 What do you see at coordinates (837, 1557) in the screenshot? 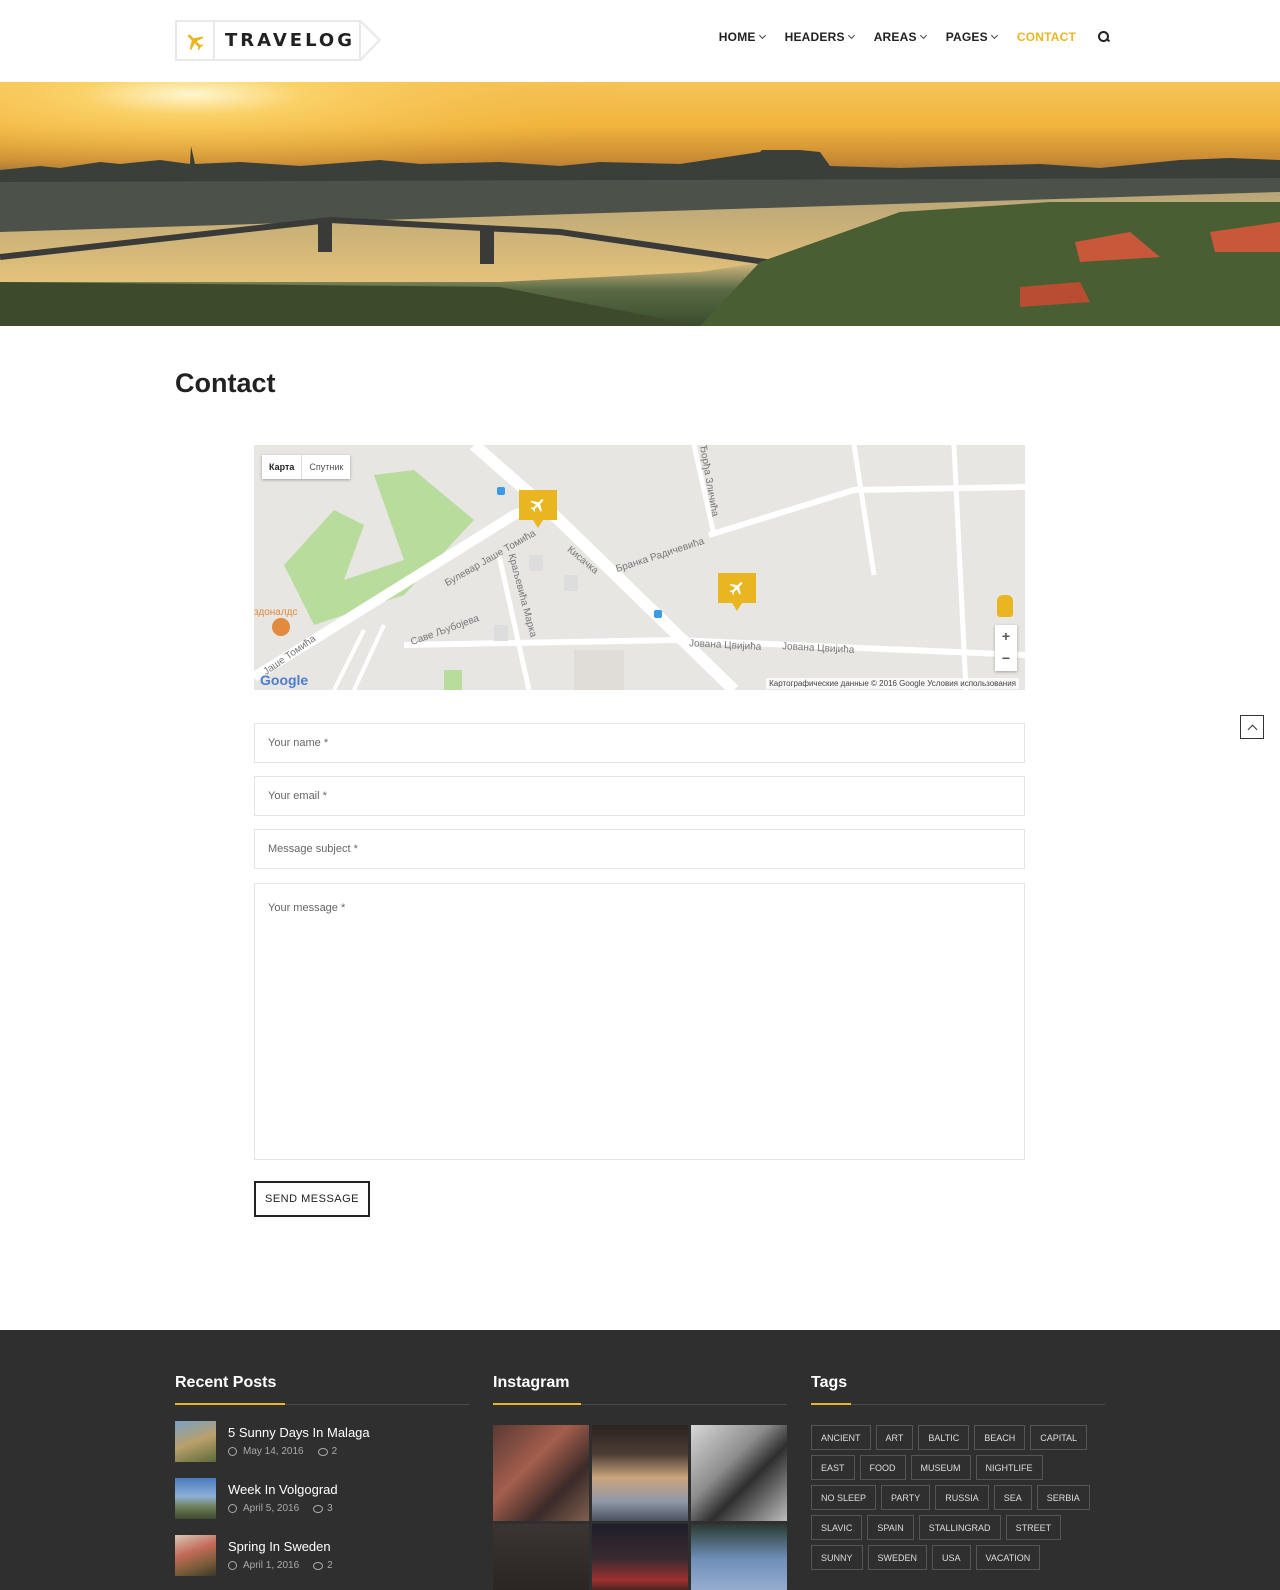
I see `tag: SUNNY` at bounding box center [837, 1557].